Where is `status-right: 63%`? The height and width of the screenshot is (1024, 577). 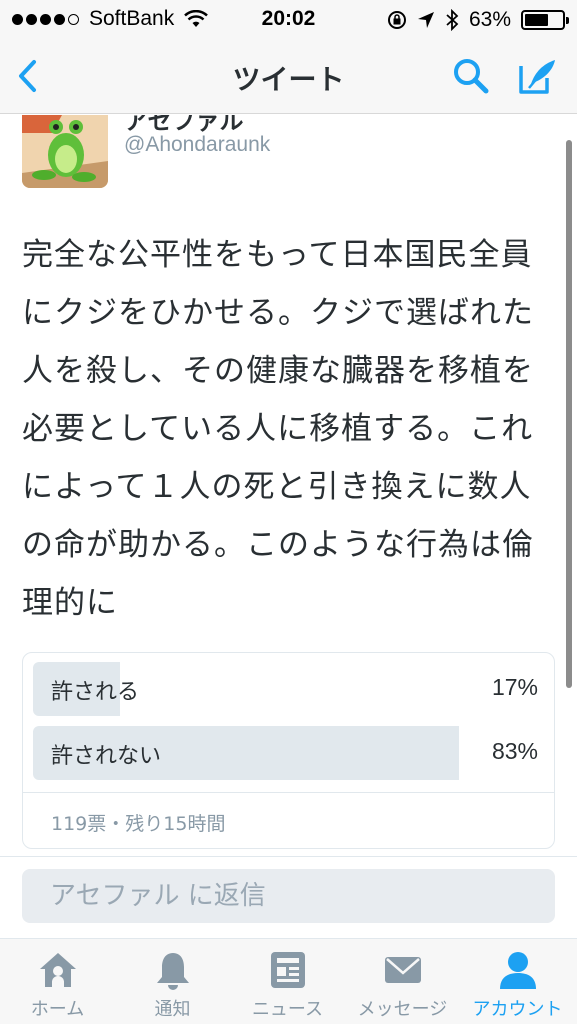
status-right: 63% is located at coordinates (478, 20).